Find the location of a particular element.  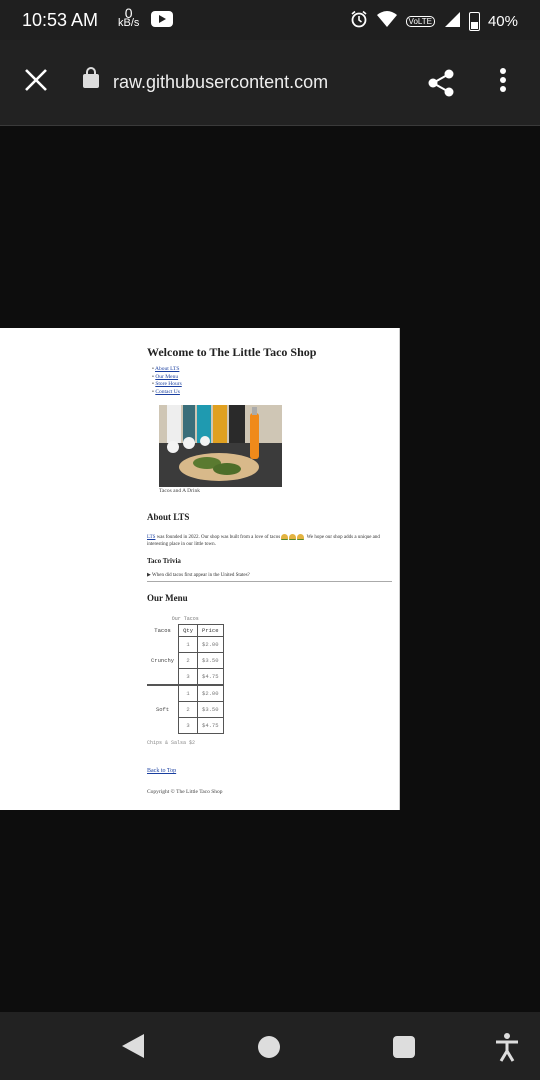

table-row: Soft 2 $3.50 is located at coordinates (185, 709).